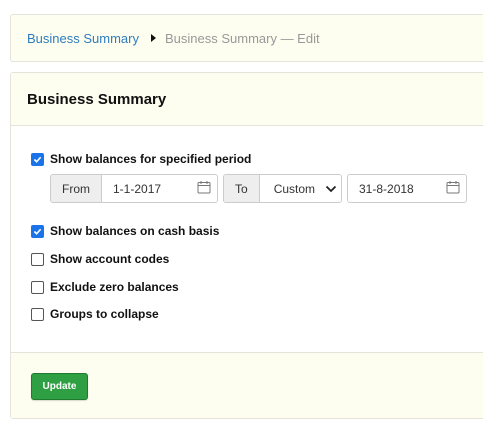  I want to click on account-codes-checkbox, so click(37, 259).